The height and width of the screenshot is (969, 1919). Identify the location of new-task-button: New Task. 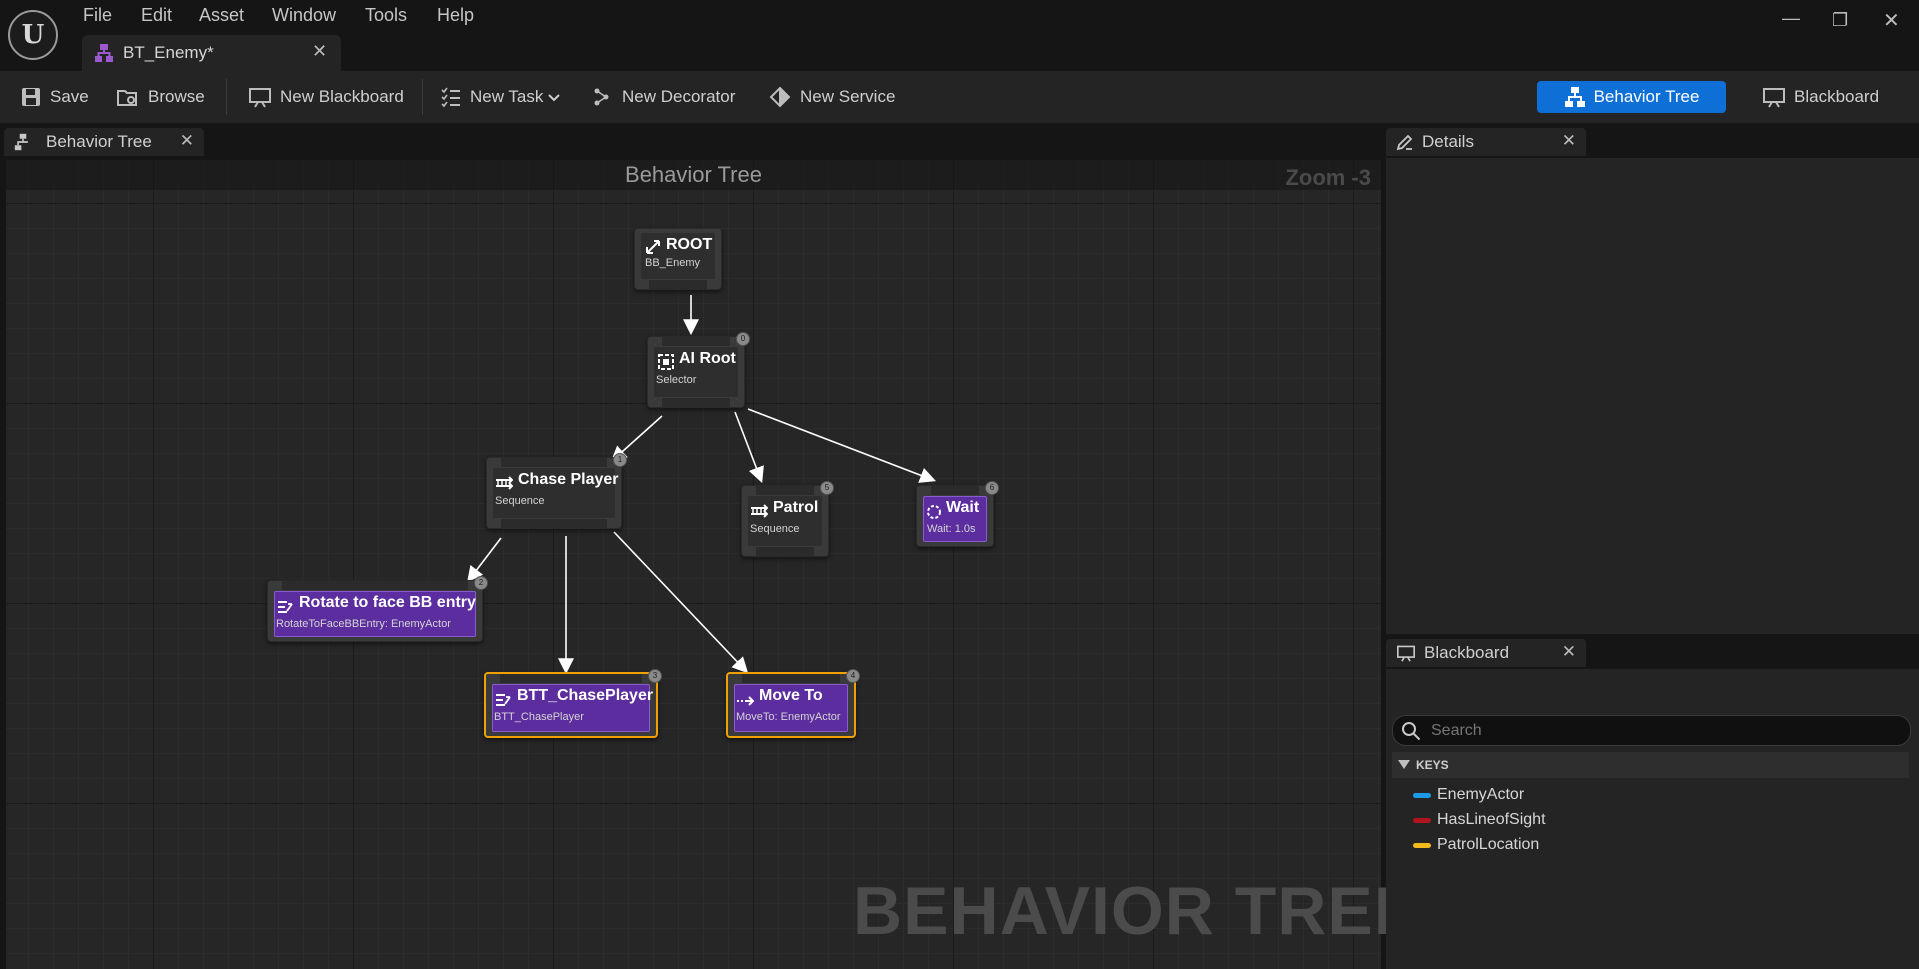
(504, 97).